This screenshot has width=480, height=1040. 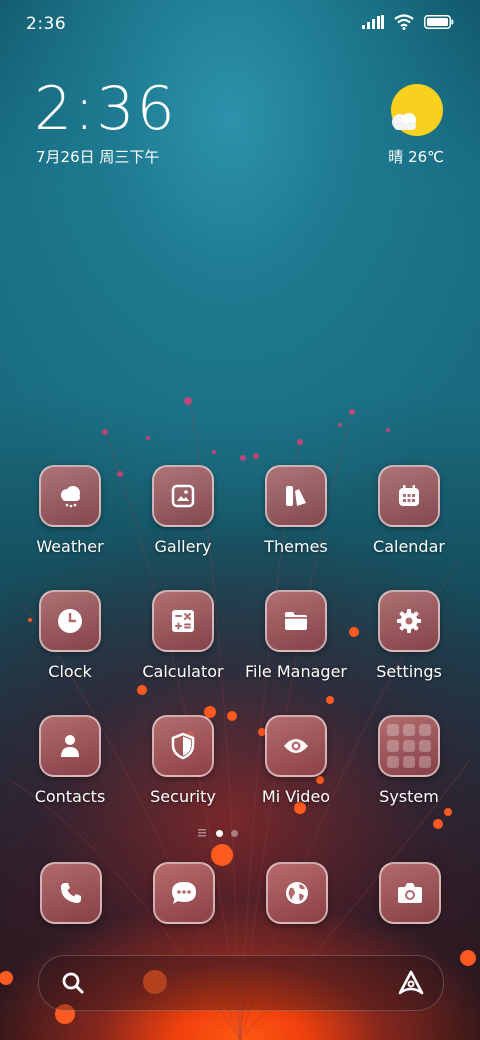 What do you see at coordinates (409, 671) in the screenshot?
I see `app-label: Settings` at bounding box center [409, 671].